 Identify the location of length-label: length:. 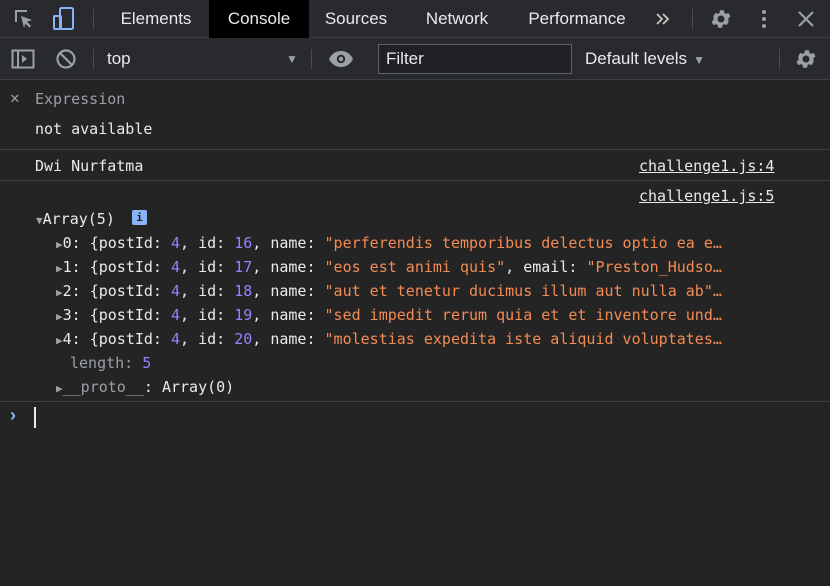
(102, 363).